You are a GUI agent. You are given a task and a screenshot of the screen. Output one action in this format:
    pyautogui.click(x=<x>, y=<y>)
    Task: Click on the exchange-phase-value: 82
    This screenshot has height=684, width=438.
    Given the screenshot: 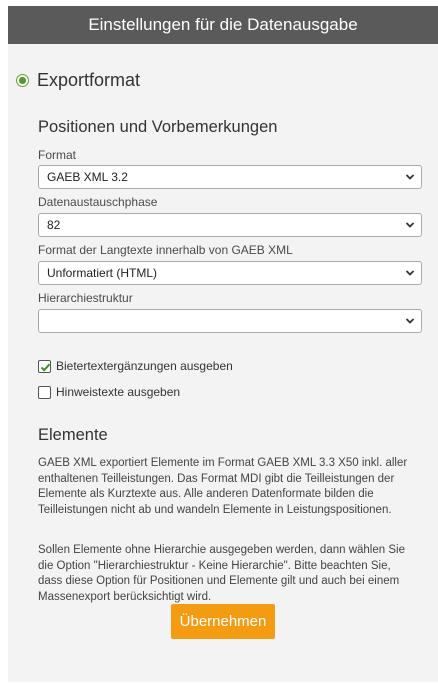 What is the action you would take?
    pyautogui.click(x=54, y=225)
    